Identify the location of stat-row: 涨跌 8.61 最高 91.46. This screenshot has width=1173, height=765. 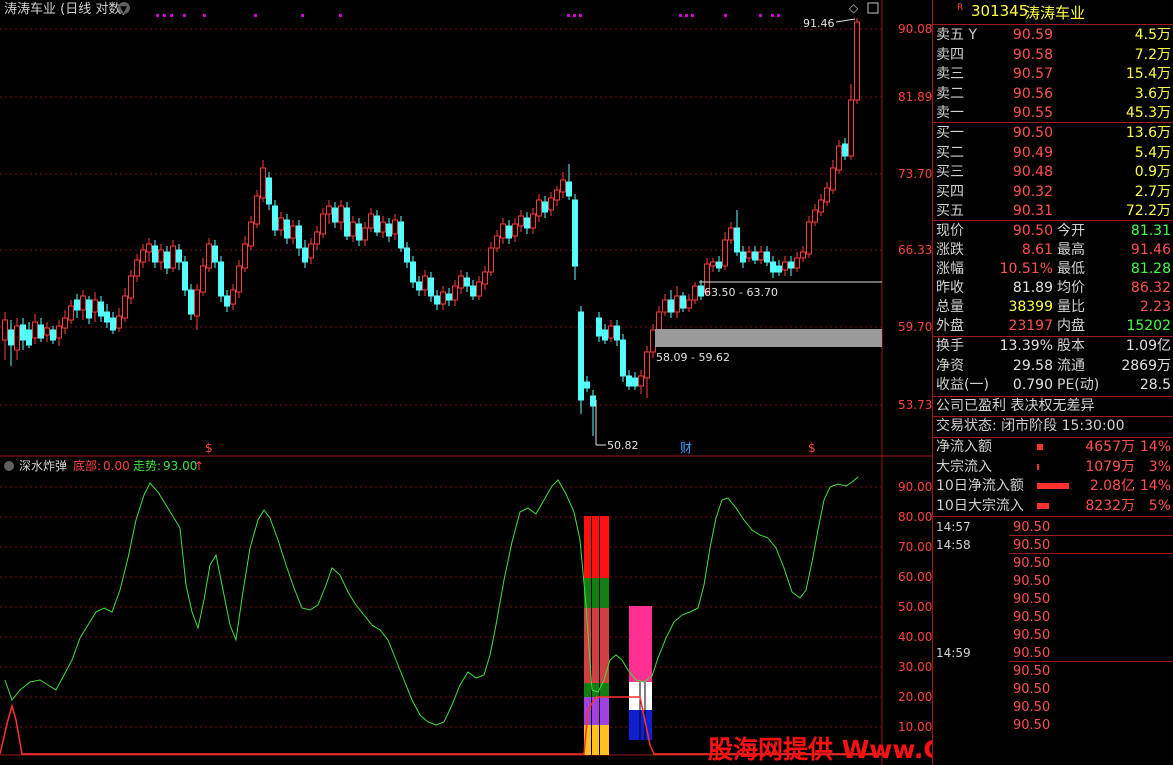
(1053, 250).